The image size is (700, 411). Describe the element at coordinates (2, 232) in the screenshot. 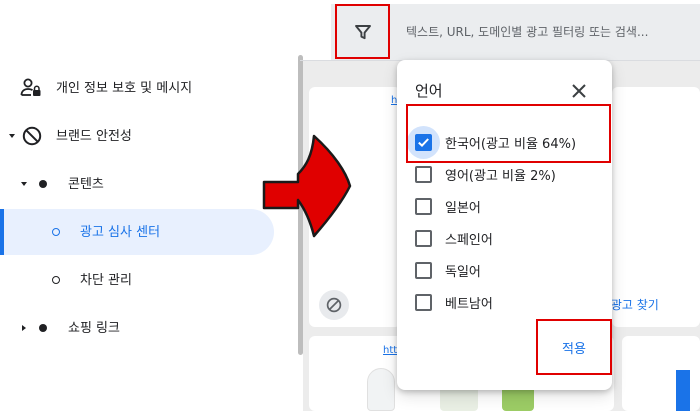

I see `active-indicator` at that location.